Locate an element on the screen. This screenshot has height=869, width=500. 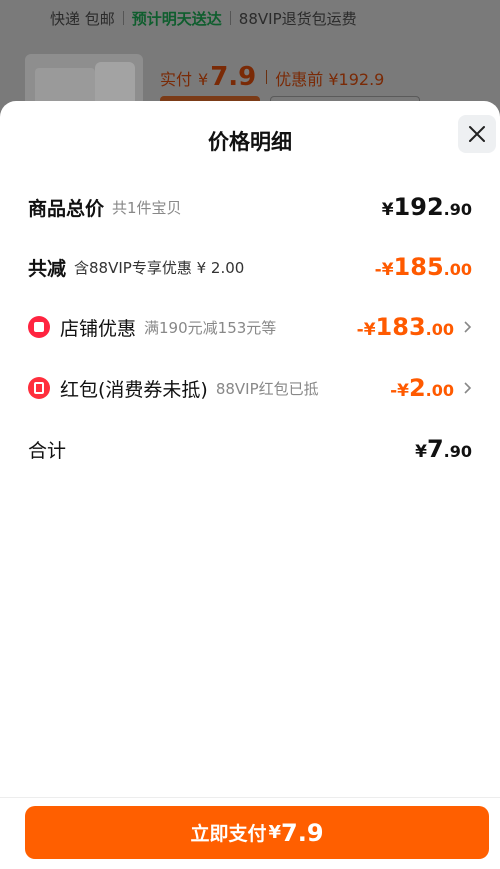
shipping-info-row: 快递 包邮 预计明天送达 88VIP退货包运费 is located at coordinates (250, 18).